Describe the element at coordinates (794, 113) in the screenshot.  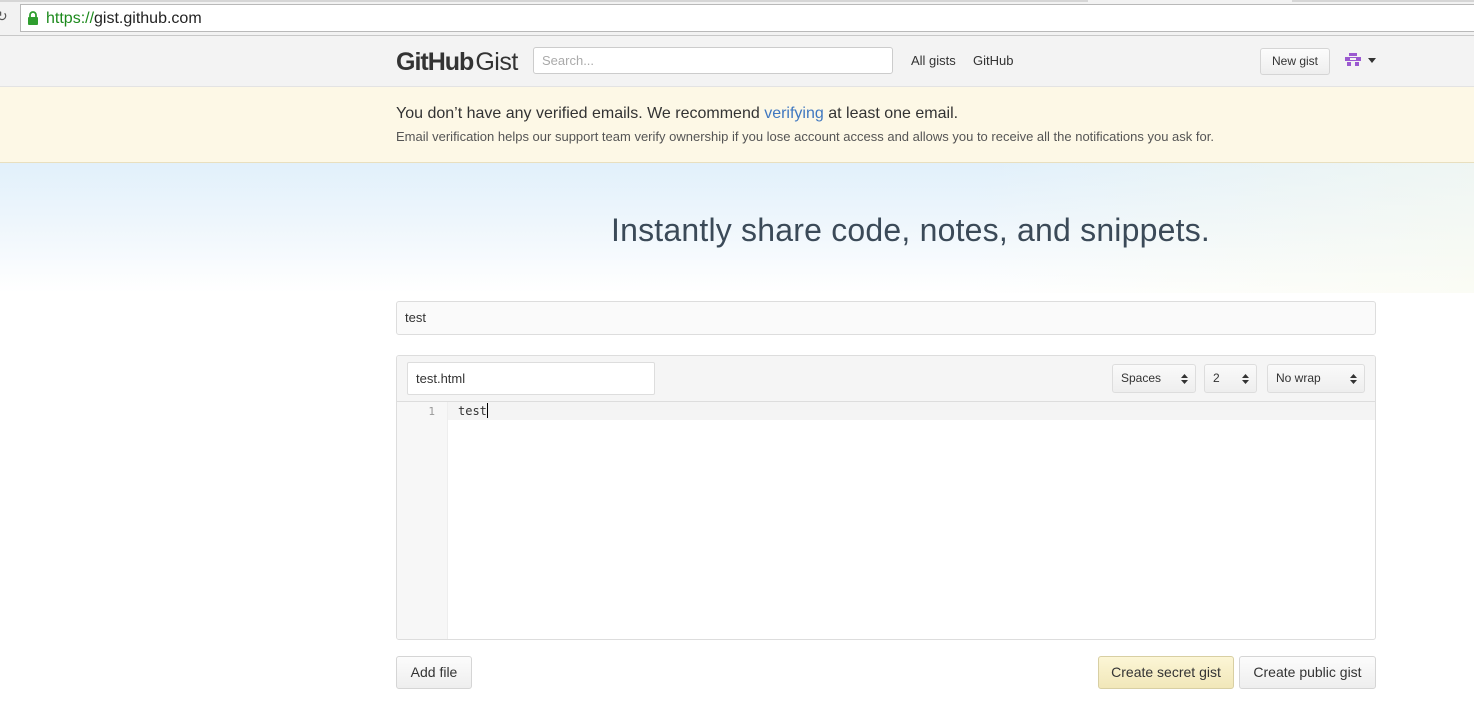
I see `verifying-link: verifying` at that location.